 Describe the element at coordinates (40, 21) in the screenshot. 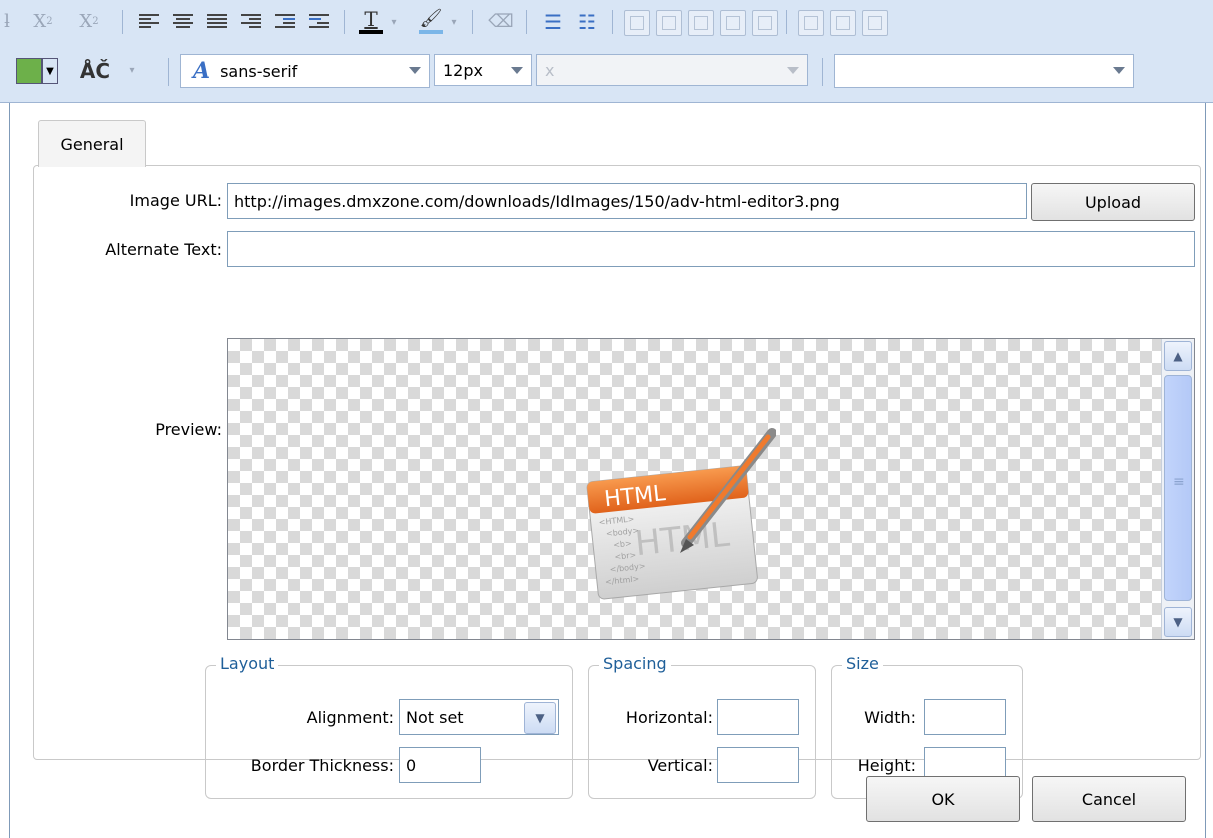

I see `subscript-icon: X` at that location.